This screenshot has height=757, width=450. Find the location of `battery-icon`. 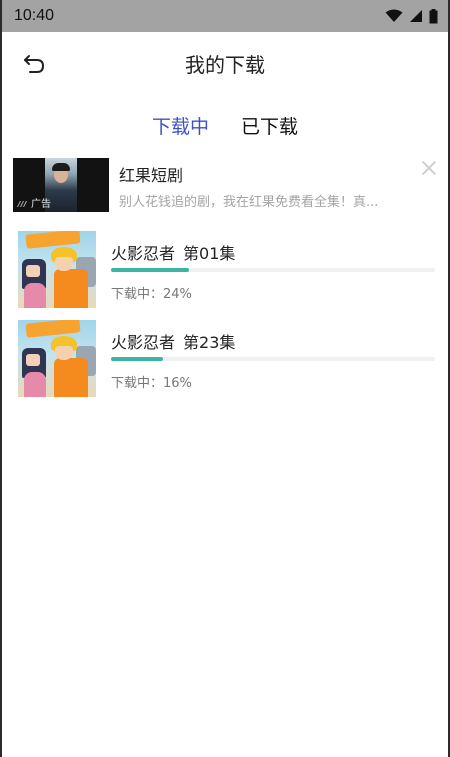

battery-icon is located at coordinates (433, 15).